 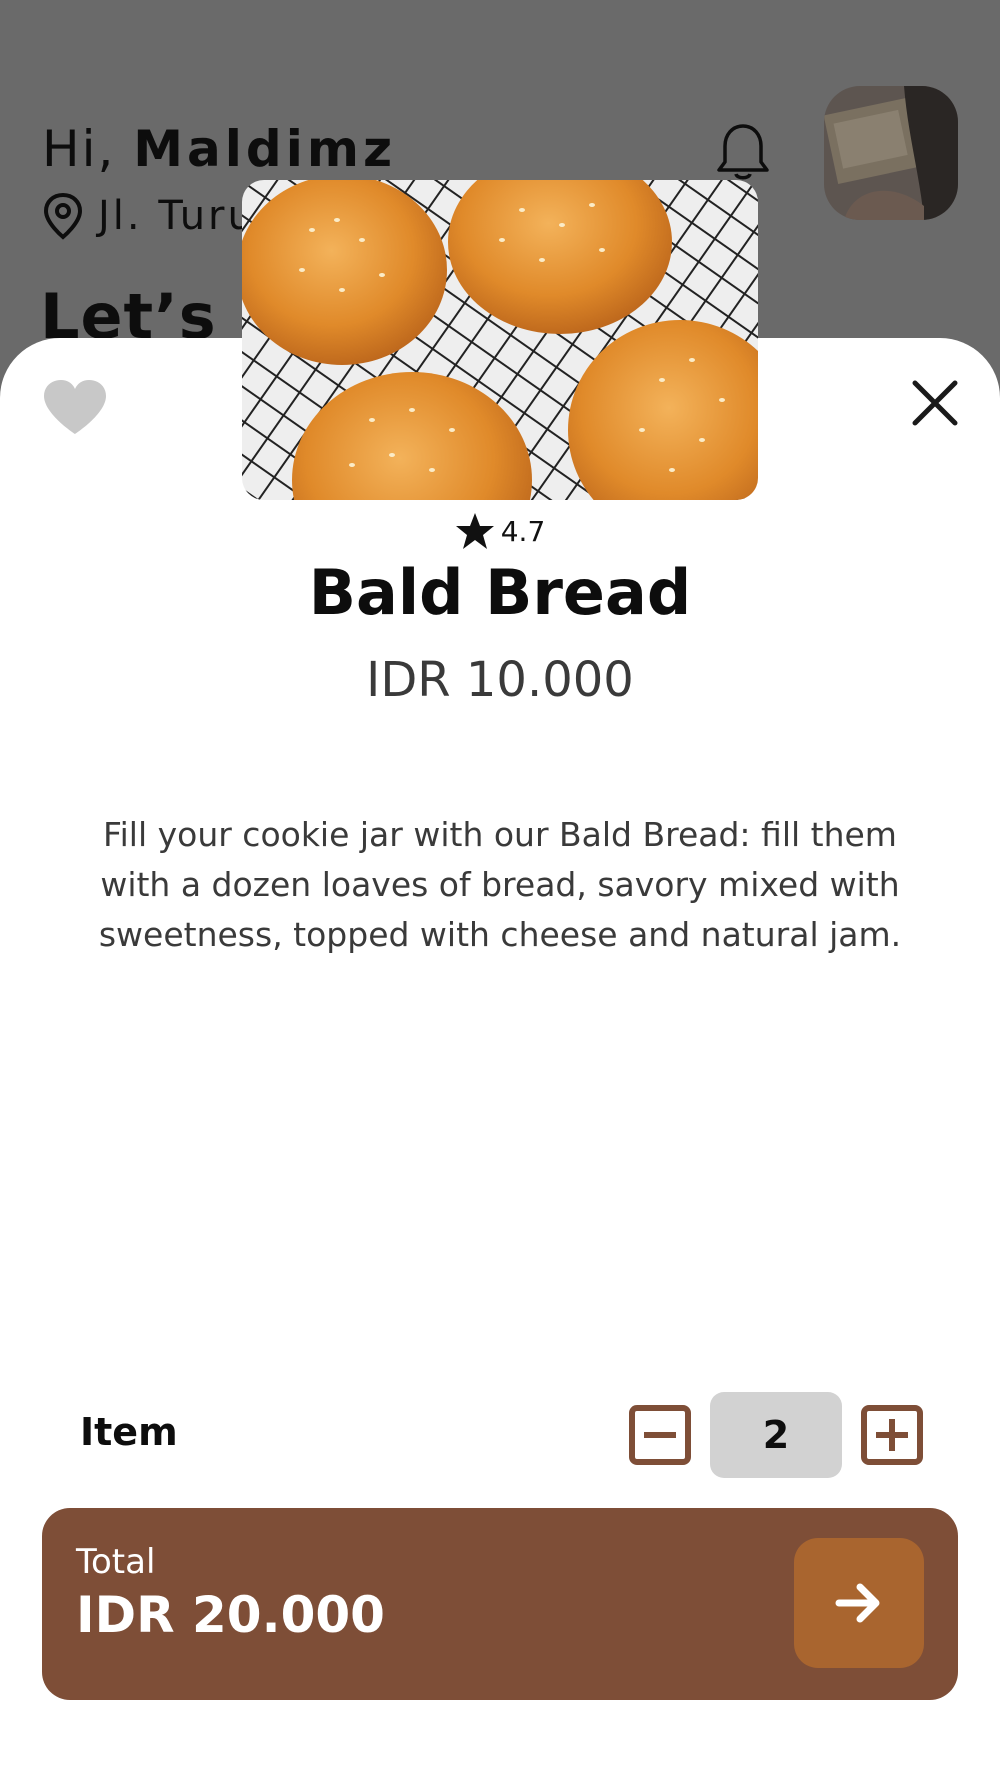 I want to click on bell-icon, so click(x=743, y=152).